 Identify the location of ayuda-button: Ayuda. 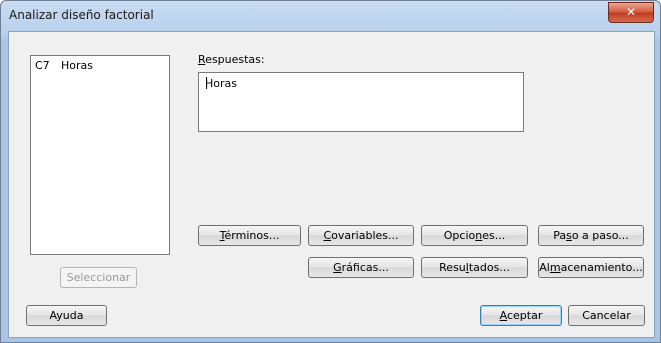
(66, 315).